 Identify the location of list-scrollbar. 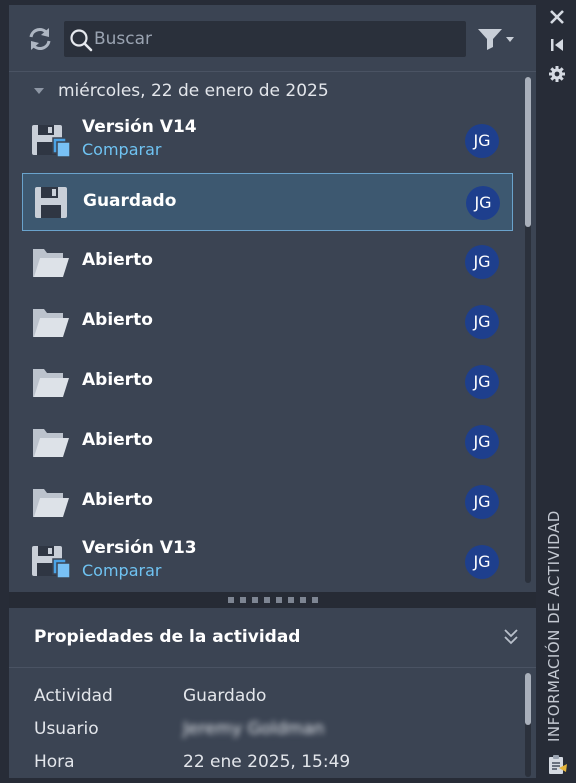
(528, 330).